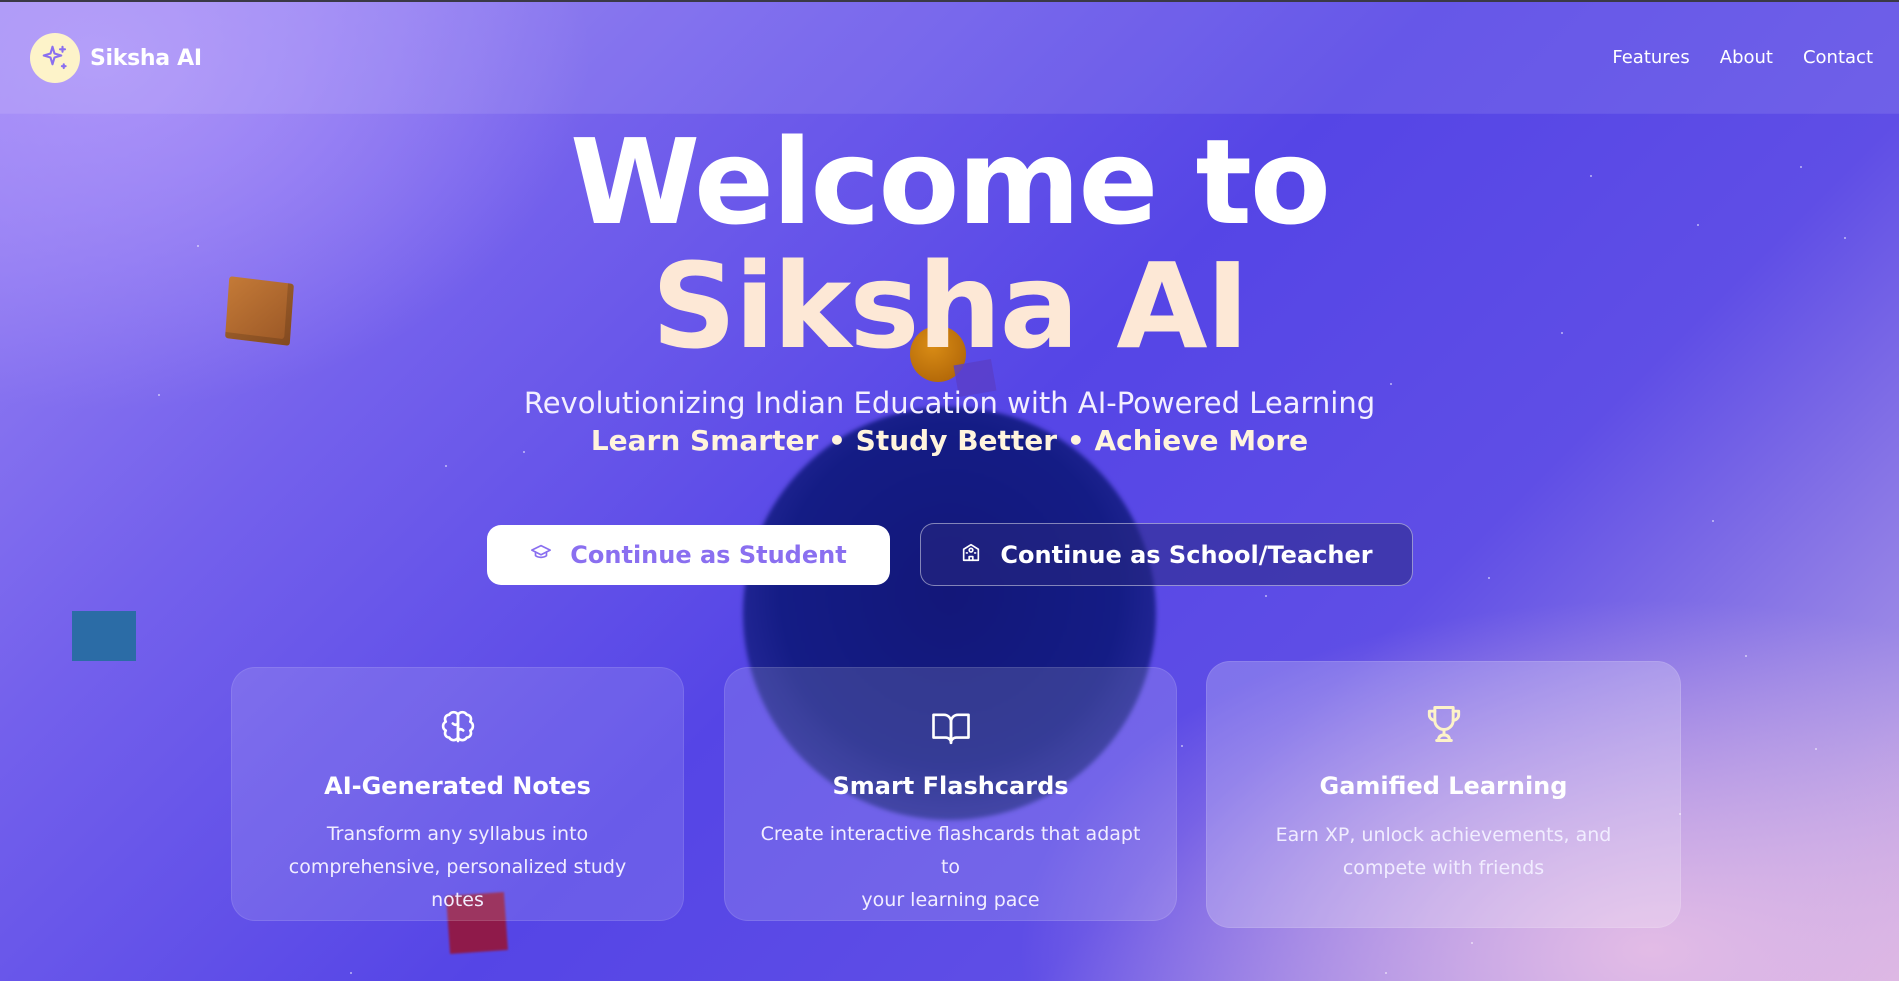 The height and width of the screenshot is (981, 1899). Describe the element at coordinates (950, 727) in the screenshot. I see `book-open-icon` at that location.